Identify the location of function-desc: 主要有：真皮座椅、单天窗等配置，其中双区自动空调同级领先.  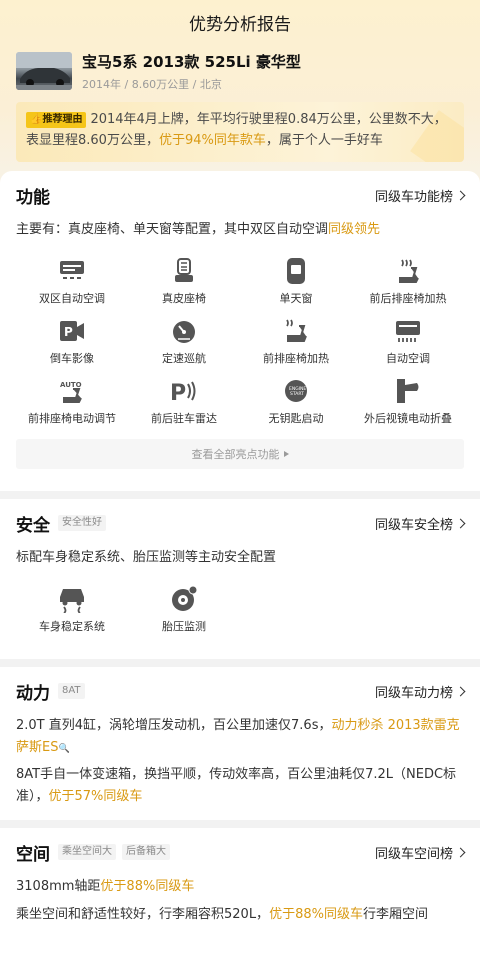
(240, 230).